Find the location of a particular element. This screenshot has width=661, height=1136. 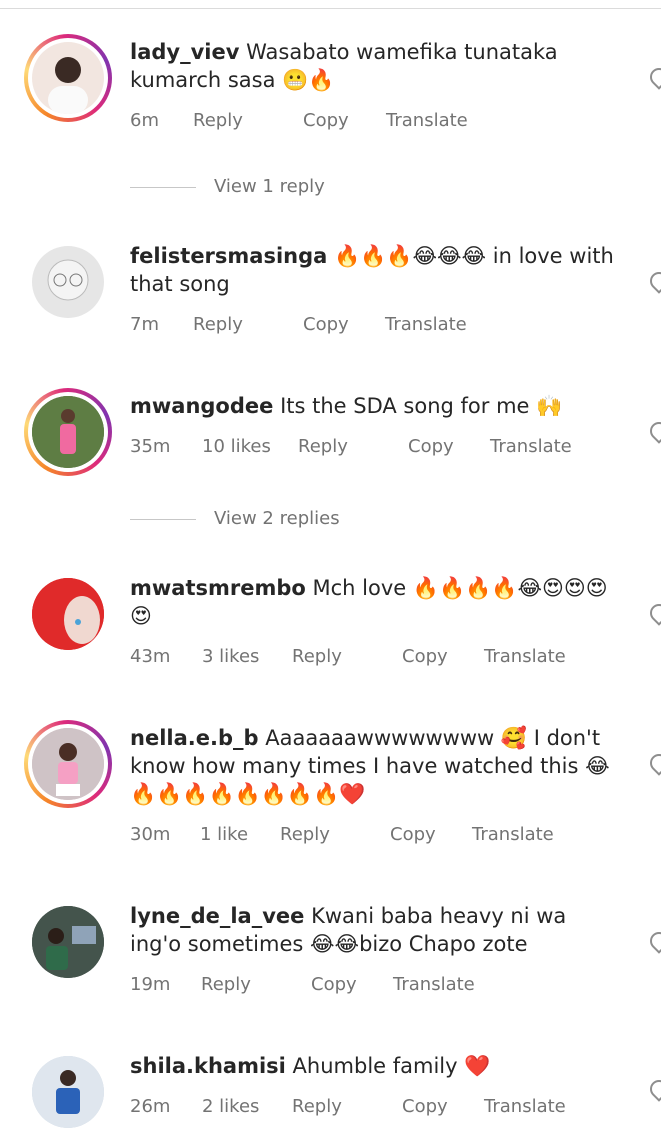

timestamp: 7m is located at coordinates (144, 324).